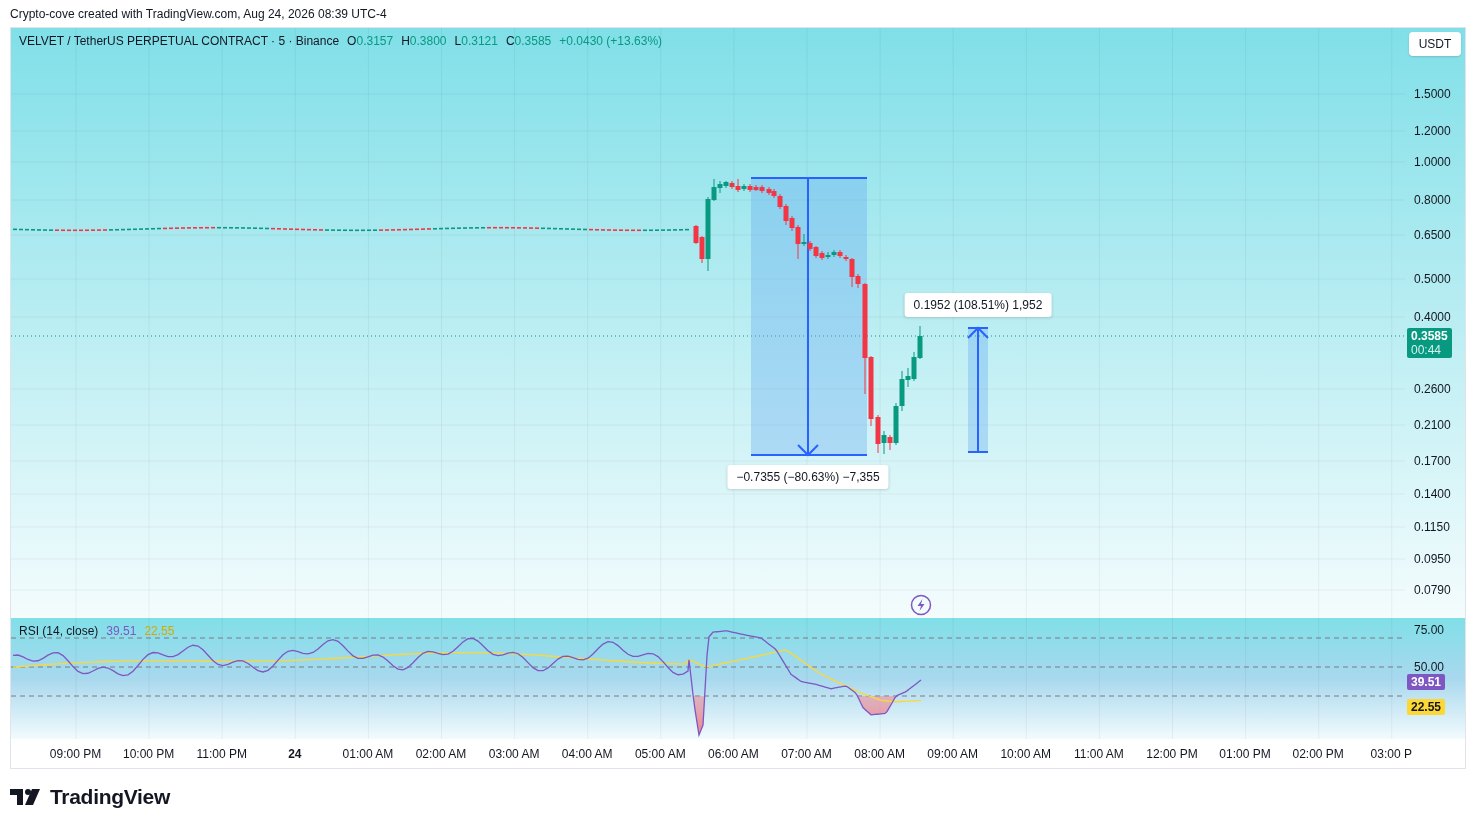 This screenshot has width=1476, height=827. What do you see at coordinates (808, 477) in the screenshot?
I see `measure-label: −0.7355 (−80.63%) −7,355` at bounding box center [808, 477].